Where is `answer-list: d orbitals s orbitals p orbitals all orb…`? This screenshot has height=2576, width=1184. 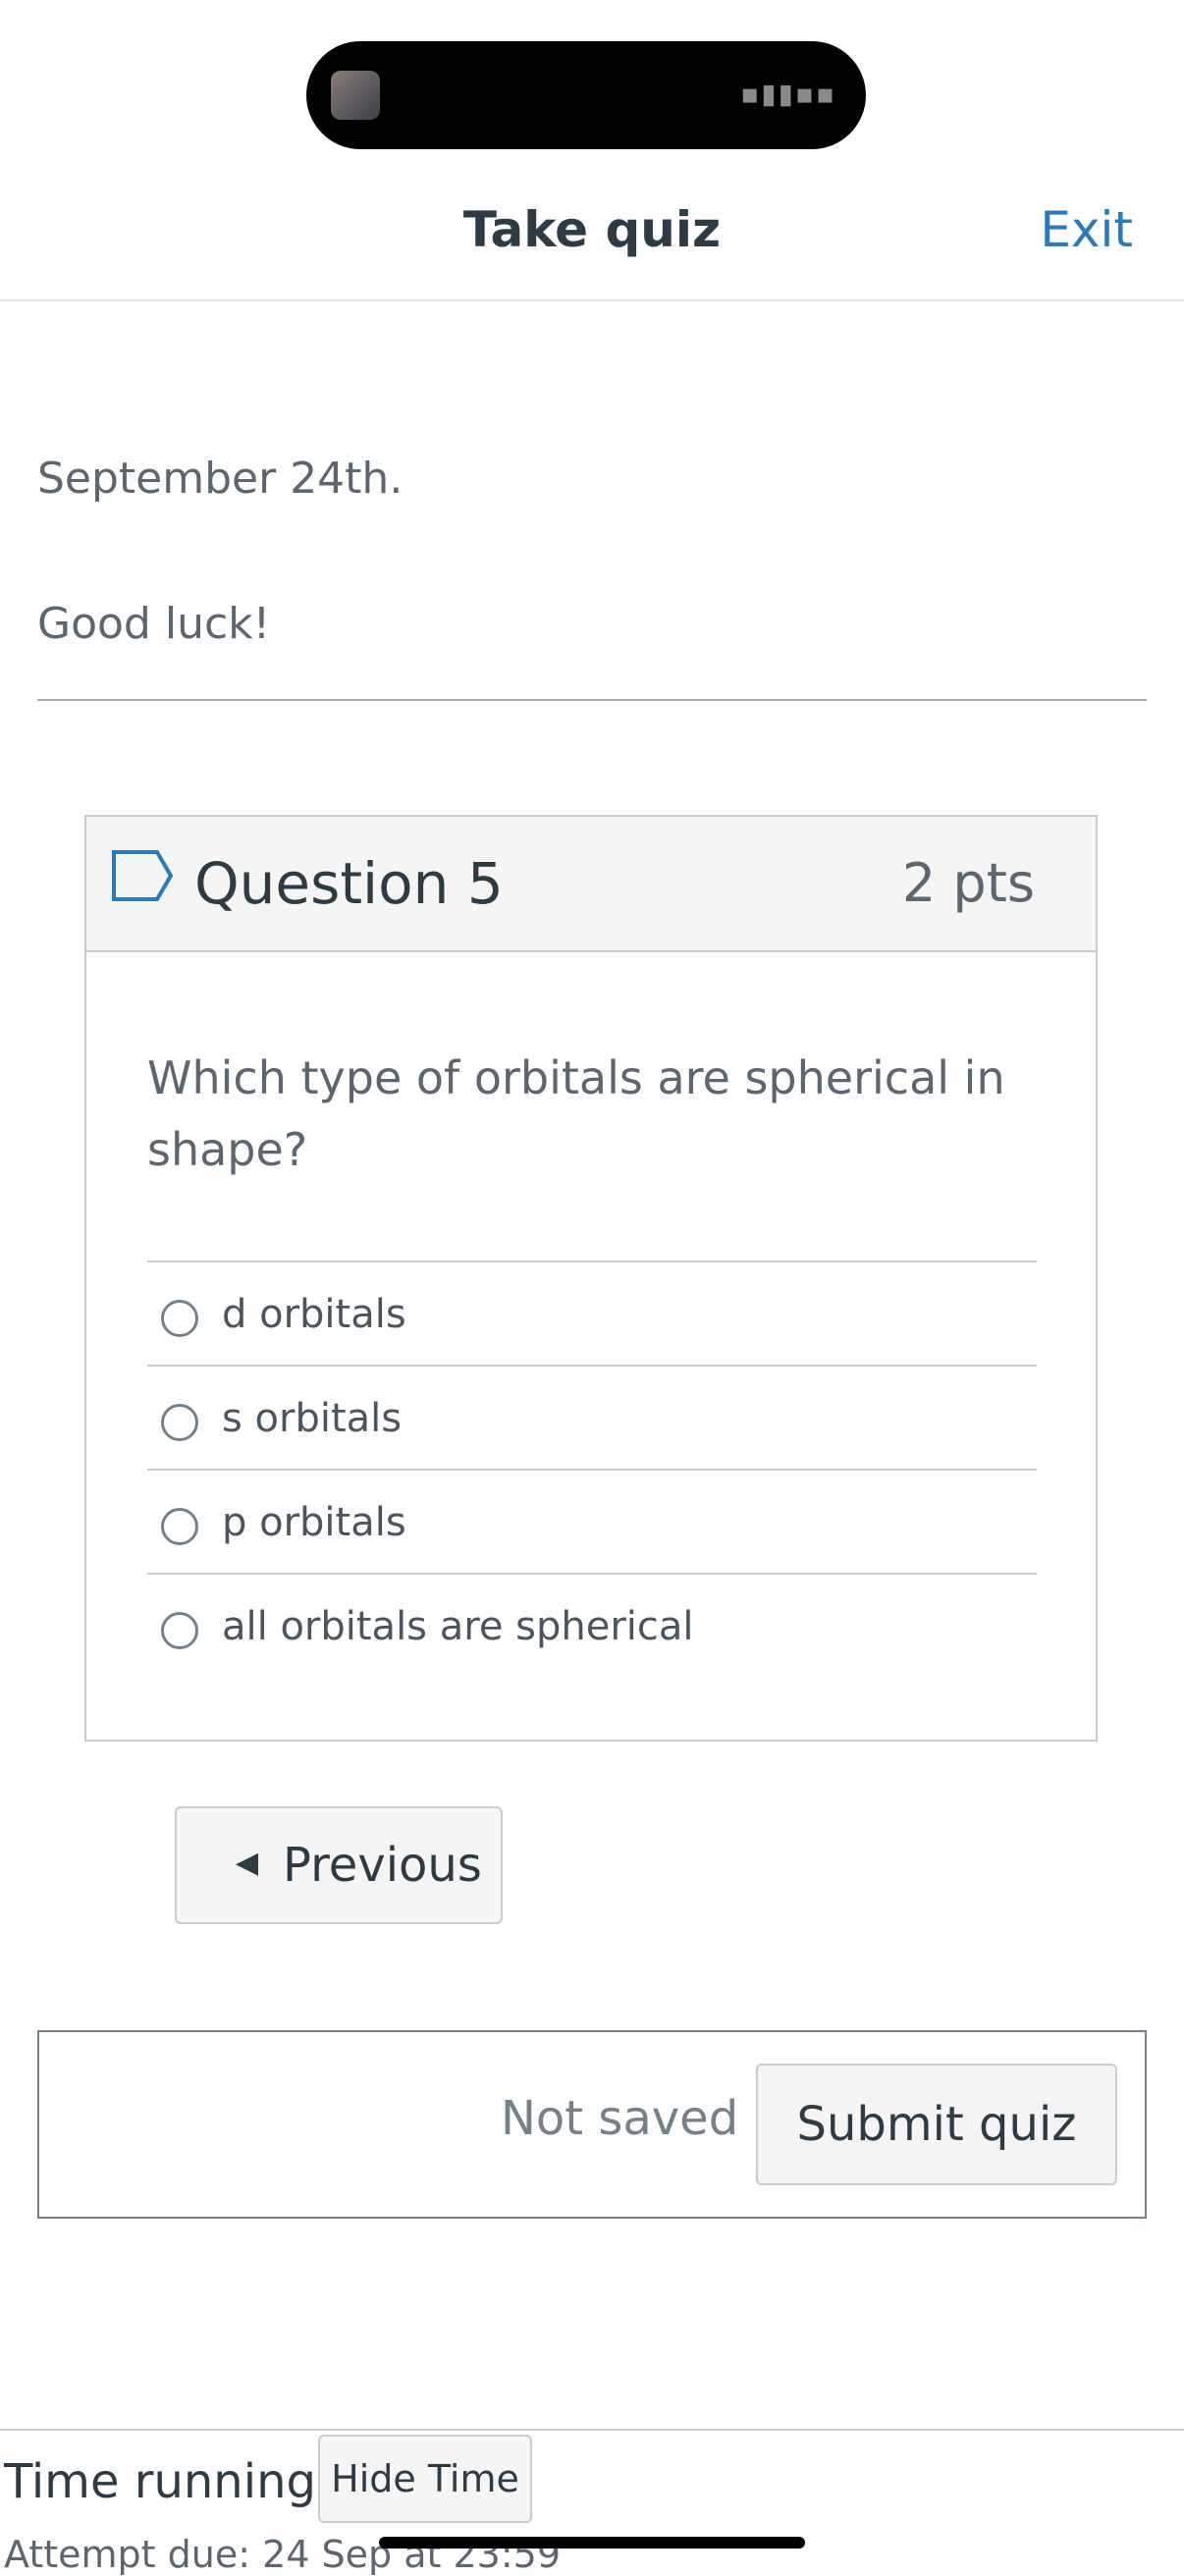
answer-list: d orbitals s orbitals p orbitals all orb… is located at coordinates (592, 1469).